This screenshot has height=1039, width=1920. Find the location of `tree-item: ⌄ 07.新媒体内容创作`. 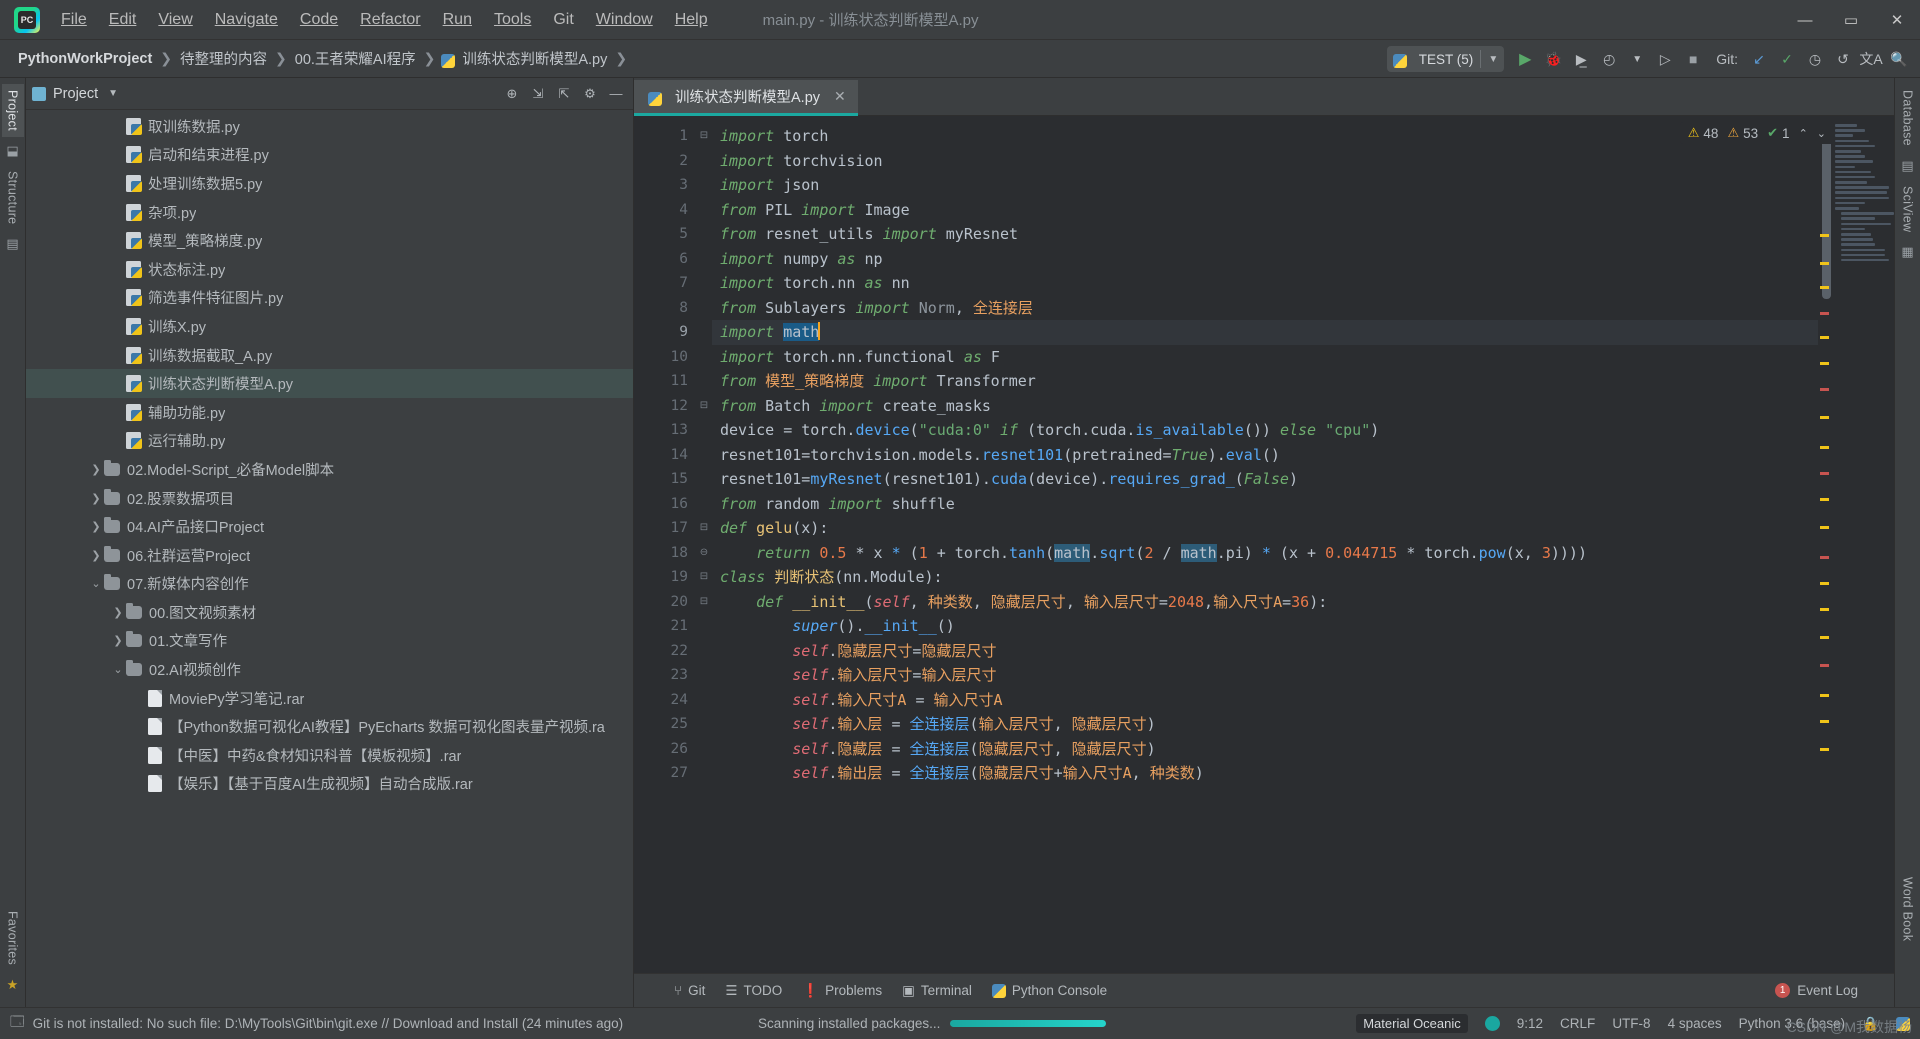

tree-item: ⌄ 07.新媒体内容创作 is located at coordinates (329, 584).